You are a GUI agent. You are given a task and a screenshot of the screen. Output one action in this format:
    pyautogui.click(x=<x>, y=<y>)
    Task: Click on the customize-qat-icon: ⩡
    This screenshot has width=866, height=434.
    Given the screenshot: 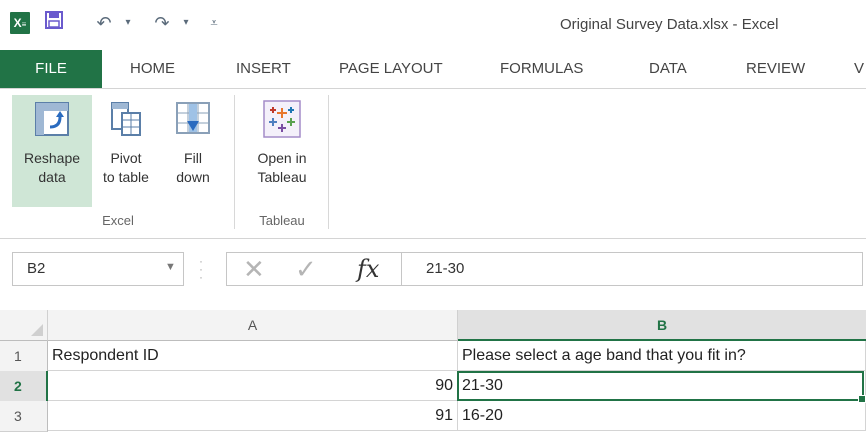 What is the action you would take?
    pyautogui.click(x=214, y=23)
    